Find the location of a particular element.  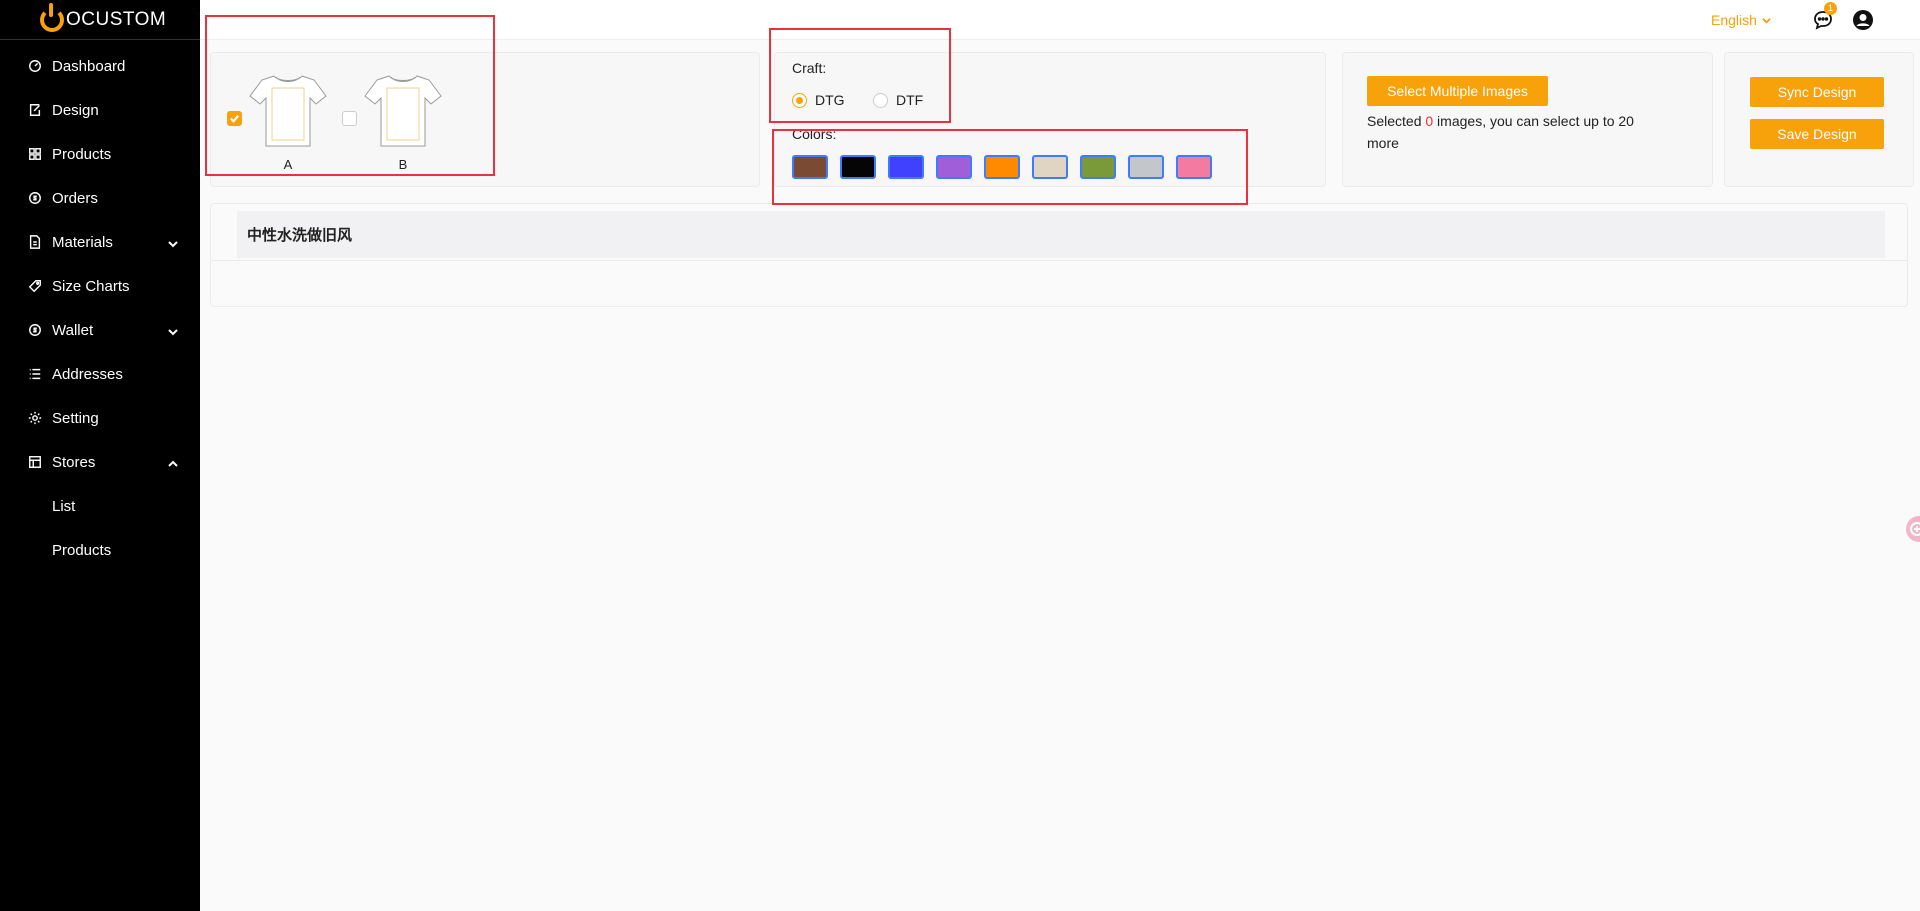

gear-icon is located at coordinates (35, 418).